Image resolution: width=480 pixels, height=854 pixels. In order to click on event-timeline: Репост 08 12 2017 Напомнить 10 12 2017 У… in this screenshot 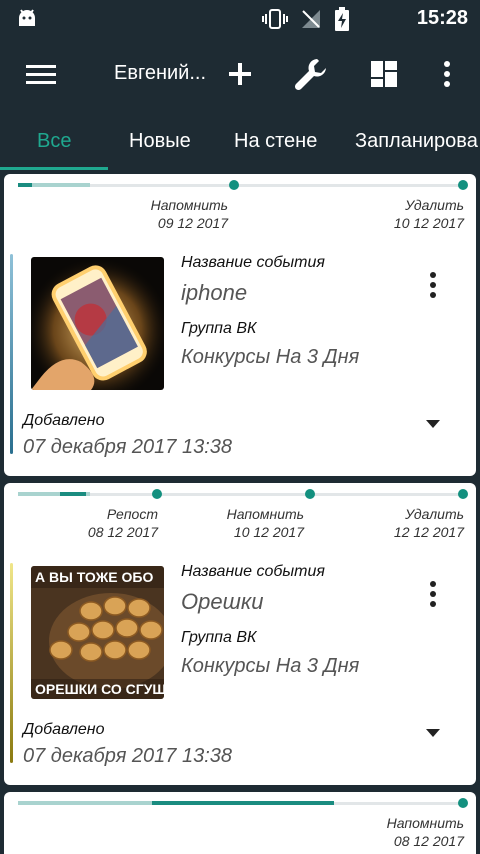, I will do `click(240, 518)`.